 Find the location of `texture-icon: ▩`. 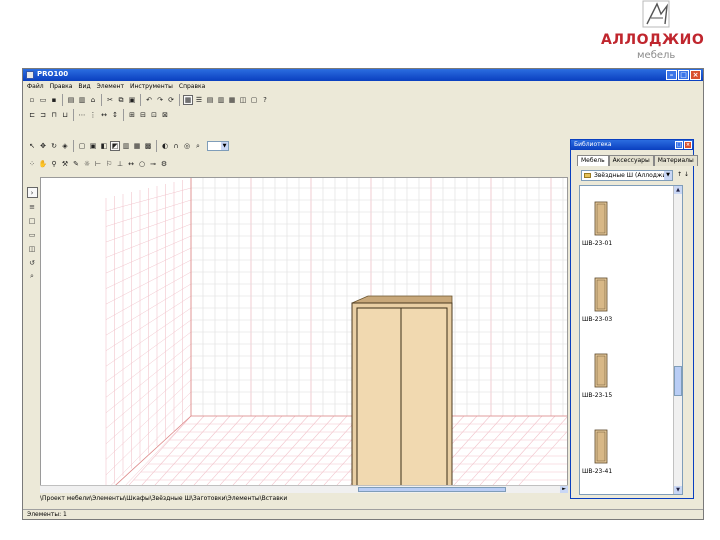

texture-icon: ▩ is located at coordinates (148, 146).